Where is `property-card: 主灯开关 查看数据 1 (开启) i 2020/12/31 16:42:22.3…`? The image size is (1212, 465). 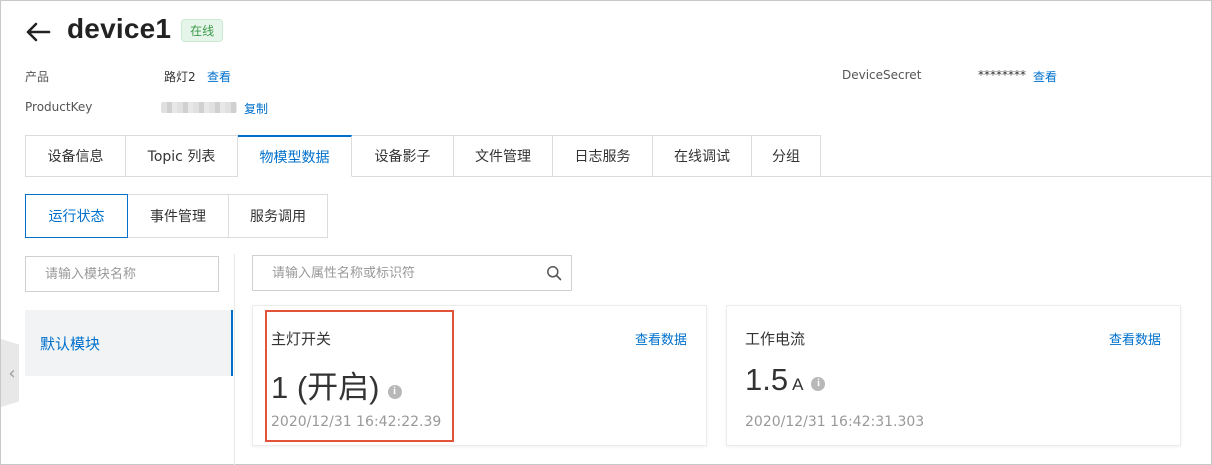
property-card: 主灯开关 查看数据 1 (开启) i 2020/12/31 16:42:22.3… is located at coordinates (479, 375).